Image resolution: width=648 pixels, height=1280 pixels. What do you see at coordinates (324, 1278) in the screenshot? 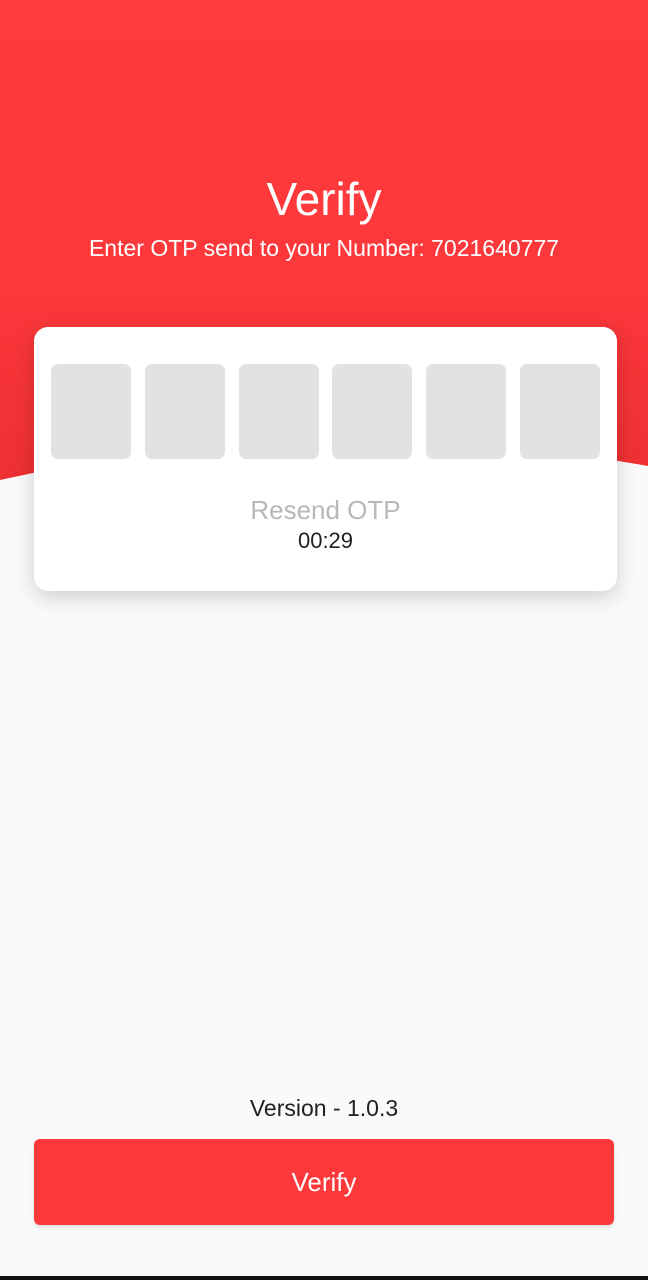
I see `bottom-edge` at bounding box center [324, 1278].